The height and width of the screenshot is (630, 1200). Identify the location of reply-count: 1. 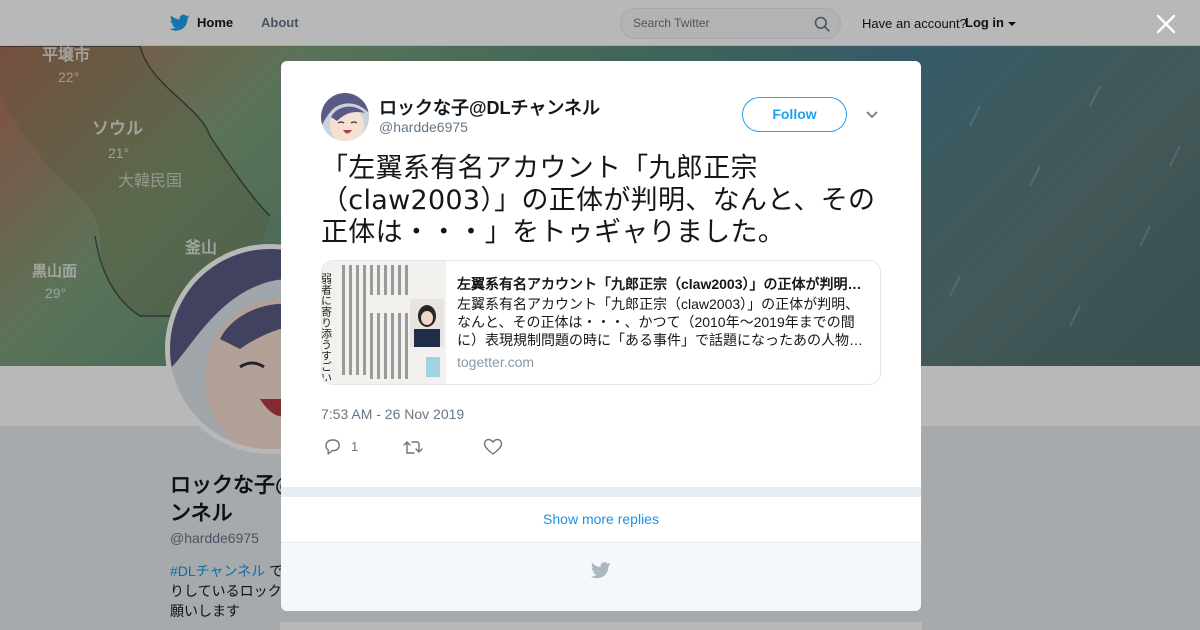
(355, 446).